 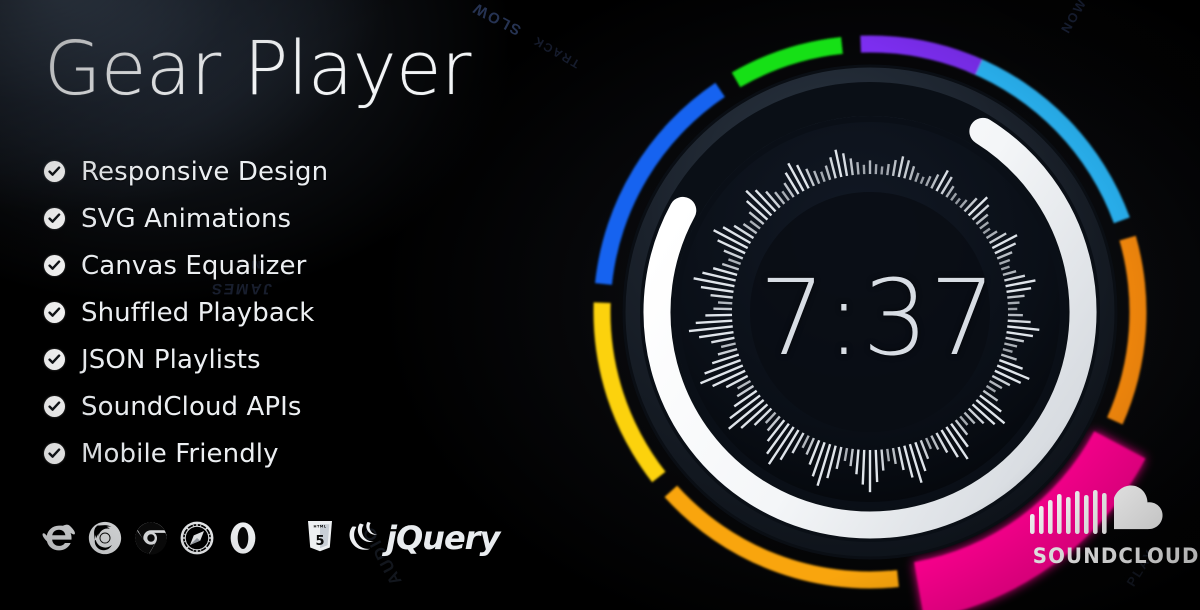 I want to click on soundcloud-branding: SOUNDCLOUD, so click(x=1114, y=526).